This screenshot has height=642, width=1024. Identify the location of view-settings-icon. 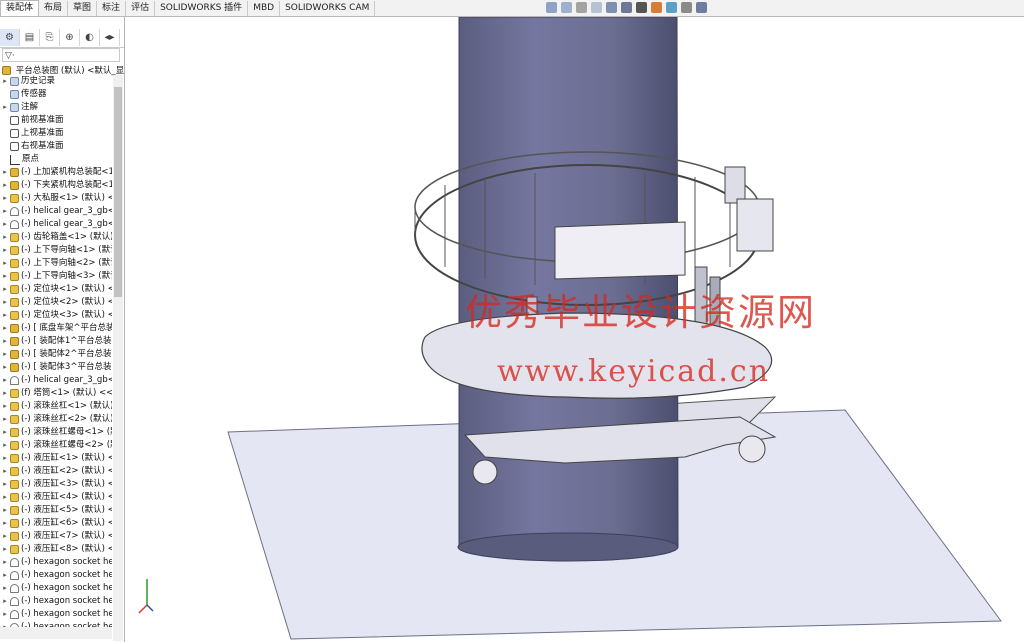
(686, 7).